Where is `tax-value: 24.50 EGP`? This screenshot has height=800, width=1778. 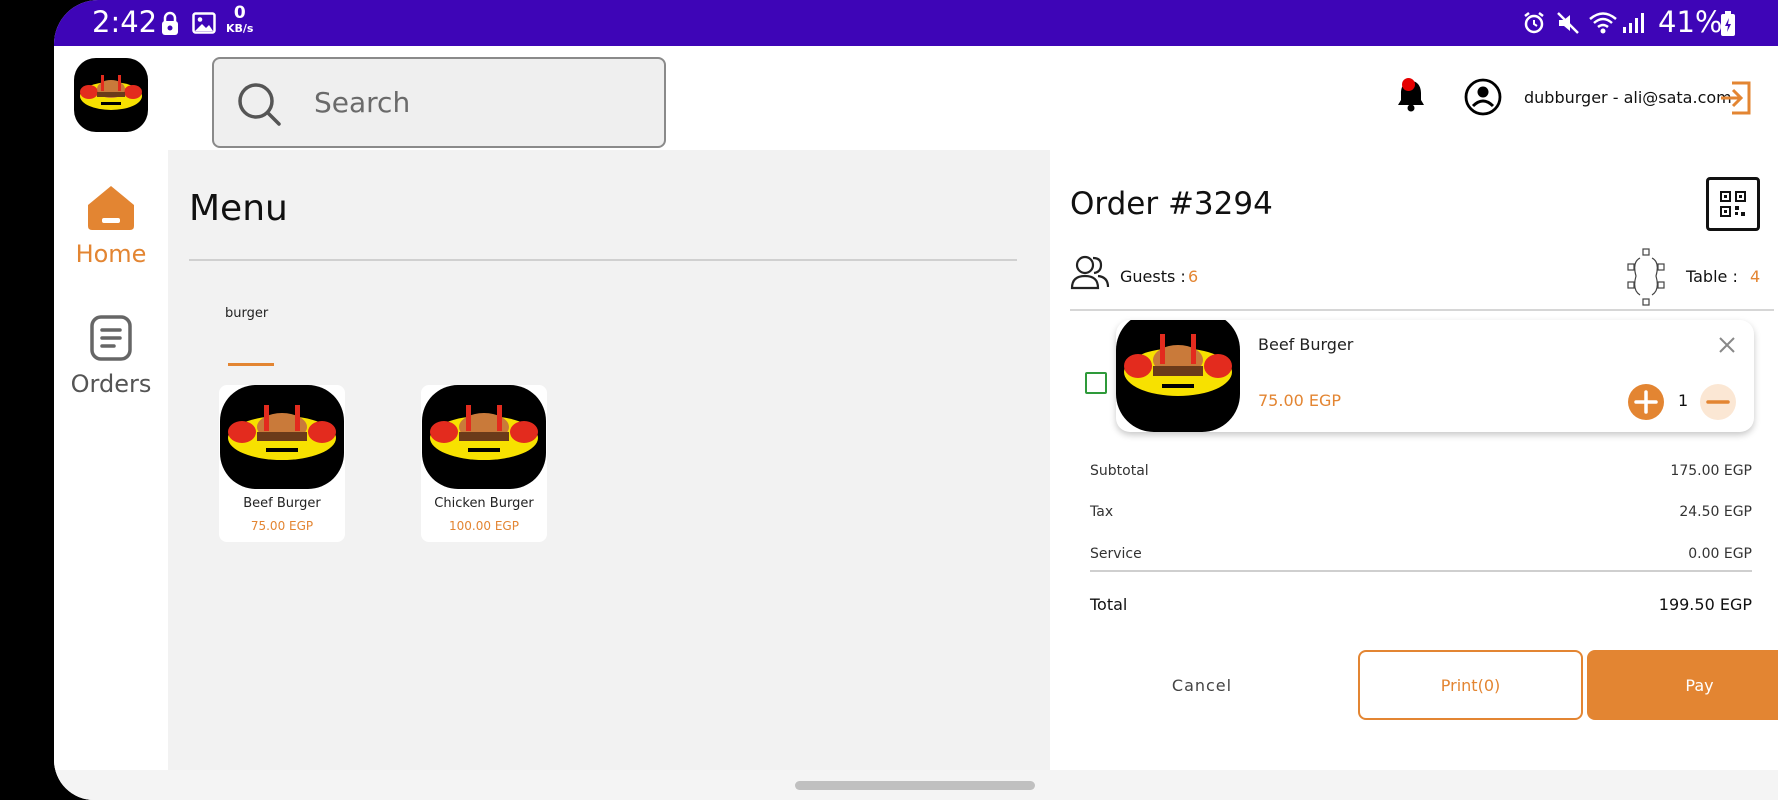 tax-value: 24.50 EGP is located at coordinates (1715, 512).